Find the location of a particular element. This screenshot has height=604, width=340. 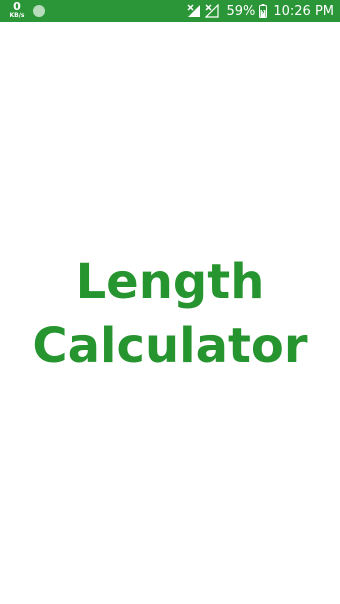

battery-charging-icon is located at coordinates (263, 11).